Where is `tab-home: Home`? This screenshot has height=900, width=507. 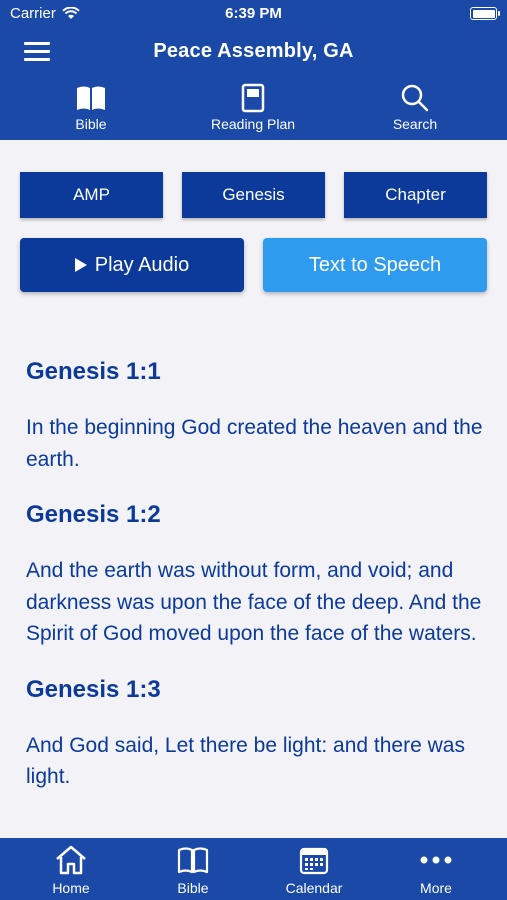 tab-home: Home is located at coordinates (71, 869).